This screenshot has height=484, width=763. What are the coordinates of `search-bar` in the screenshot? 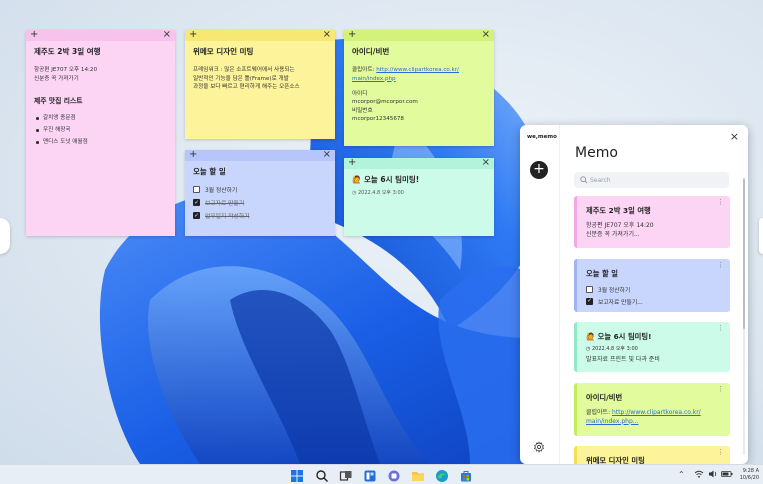 It's located at (651, 180).